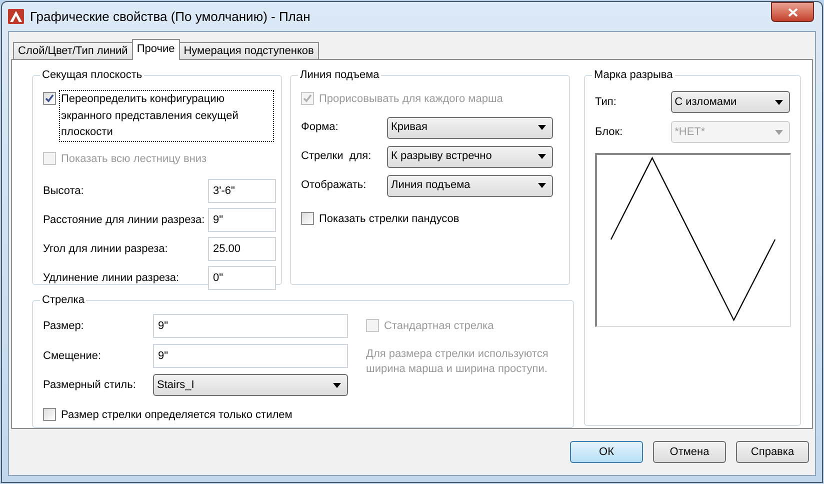 The height and width of the screenshot is (484, 824). Describe the element at coordinates (105, 249) in the screenshot. I see `field-label: Угол для линии разреза:` at that location.